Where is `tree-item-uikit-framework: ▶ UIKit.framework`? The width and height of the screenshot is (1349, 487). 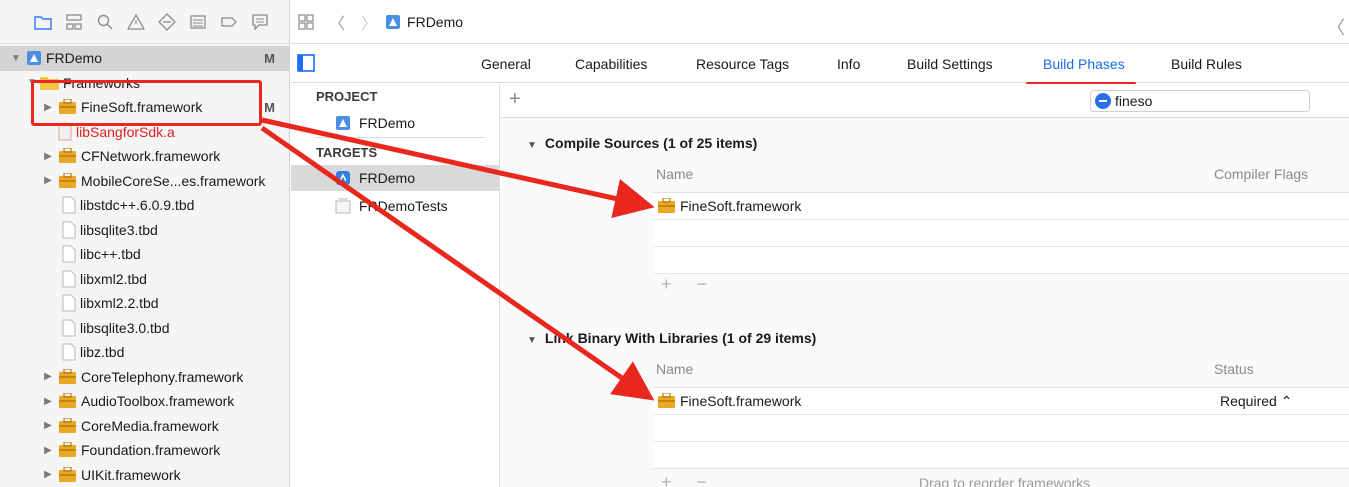 tree-item-uikit-framework: ▶ UIKit.framework is located at coordinates (144, 475).